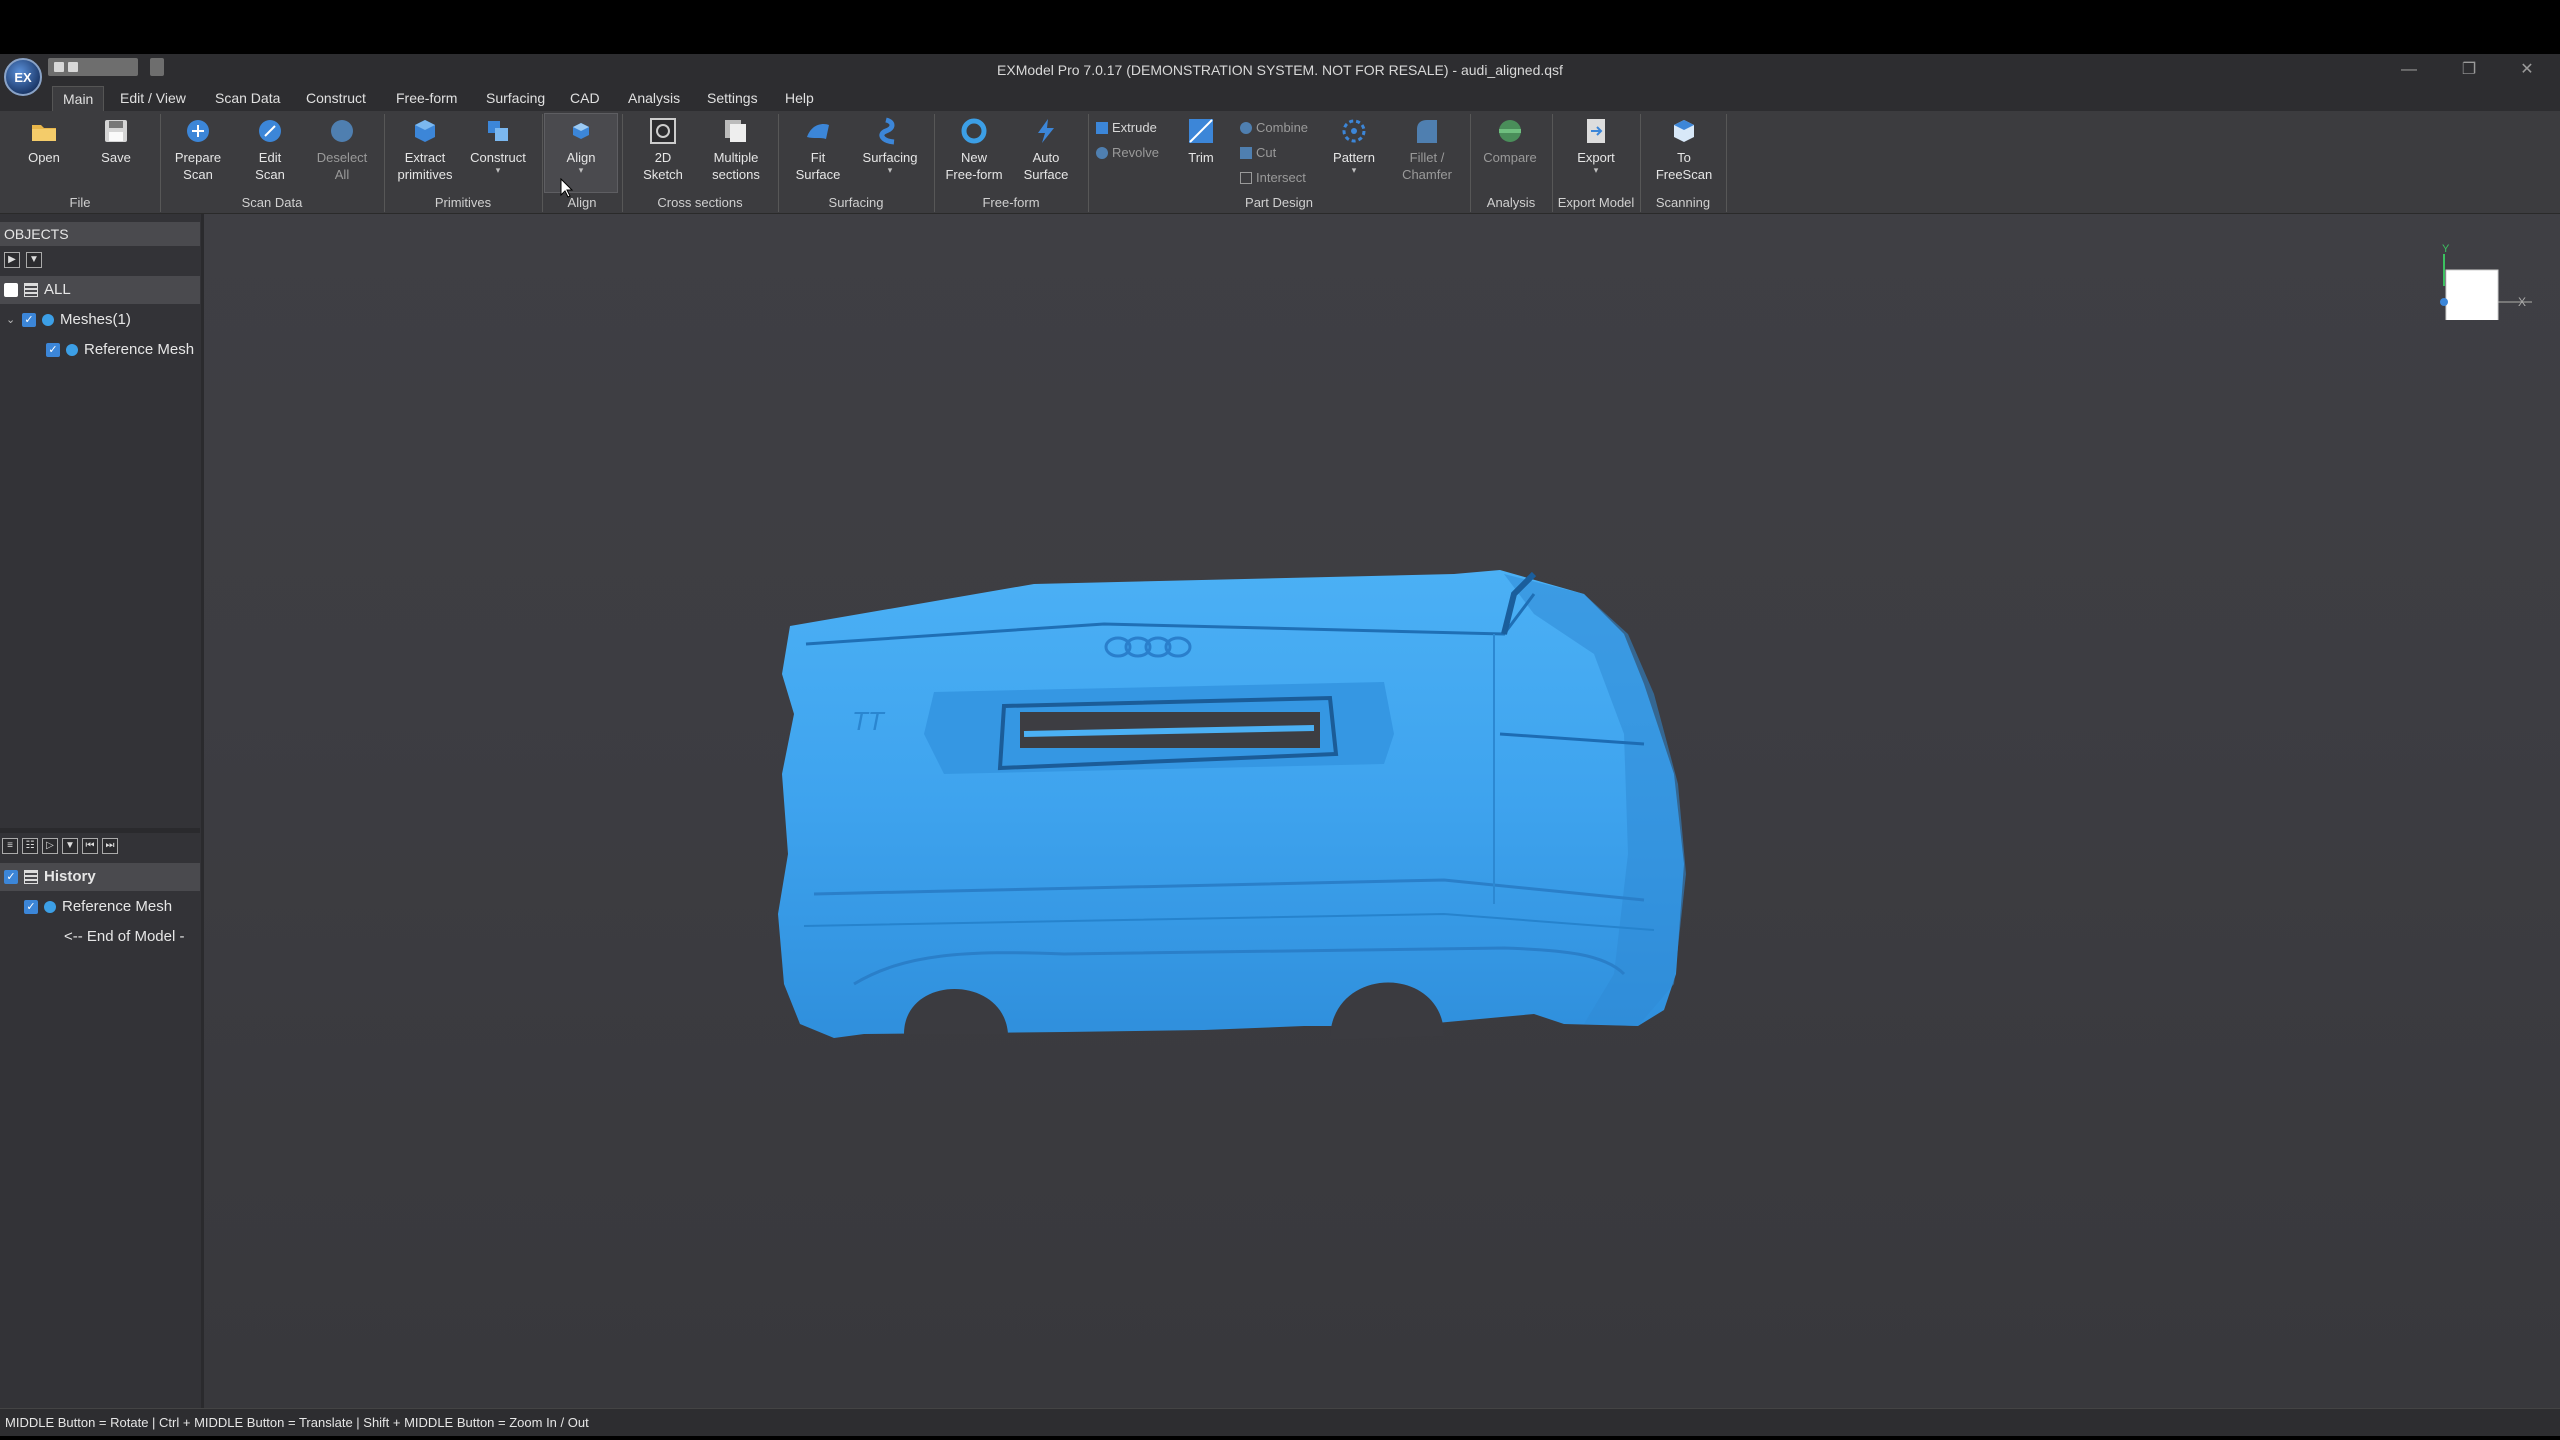 The width and height of the screenshot is (2560, 1440). What do you see at coordinates (30, 846) in the screenshot?
I see `tree-view-icon: ☷` at bounding box center [30, 846].